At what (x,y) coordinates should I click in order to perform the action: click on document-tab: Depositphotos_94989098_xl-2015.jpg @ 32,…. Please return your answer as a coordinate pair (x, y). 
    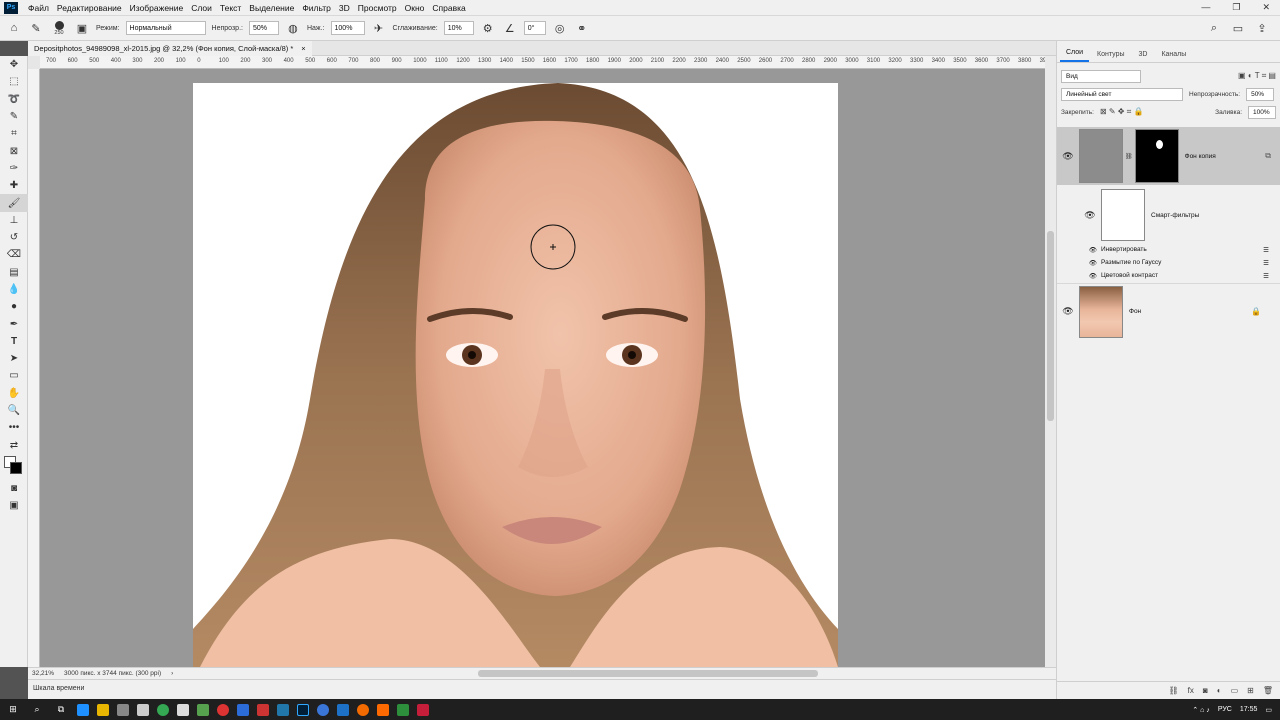
    Looking at the image, I should click on (170, 48).